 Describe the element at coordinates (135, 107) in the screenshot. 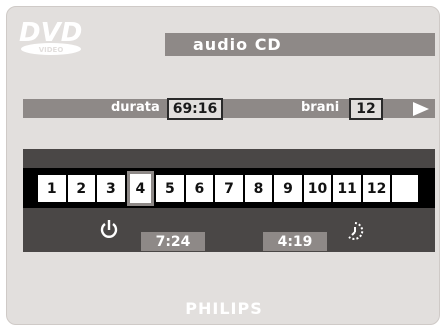

I see `duration-label: durata` at that location.